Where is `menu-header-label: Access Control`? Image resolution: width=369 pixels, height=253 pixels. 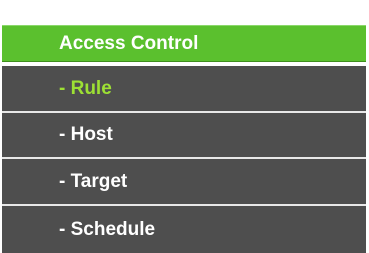
menu-header-label: Access Control is located at coordinates (129, 43).